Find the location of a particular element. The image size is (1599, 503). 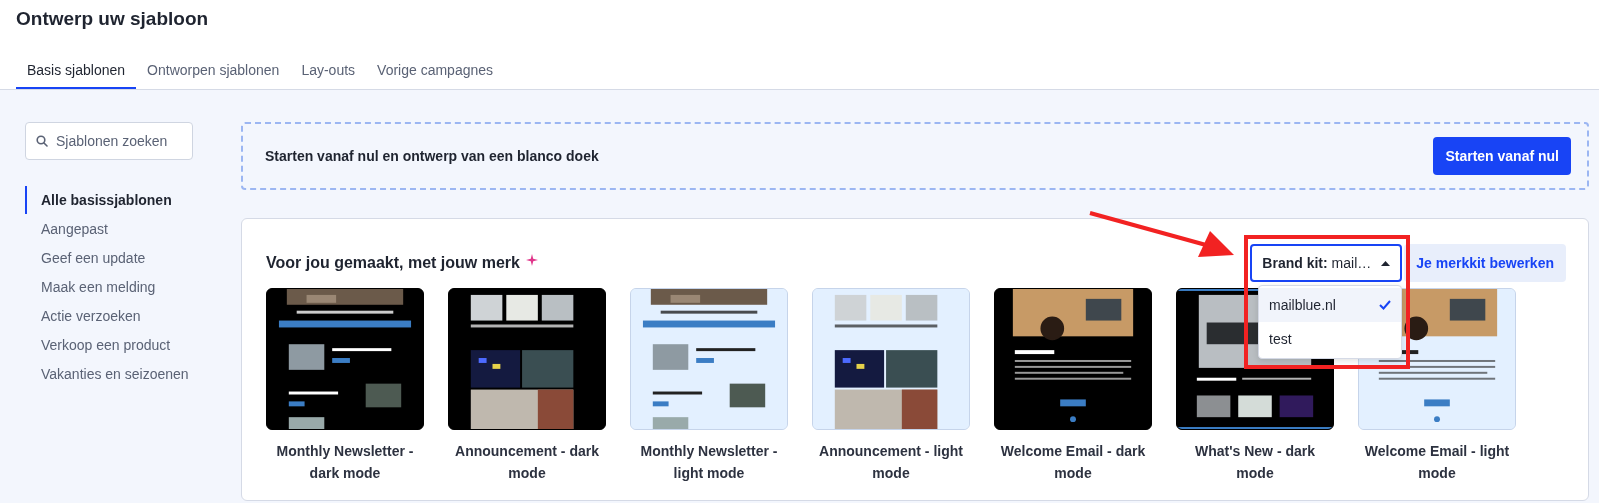

tab: Lay-outs is located at coordinates (328, 72).